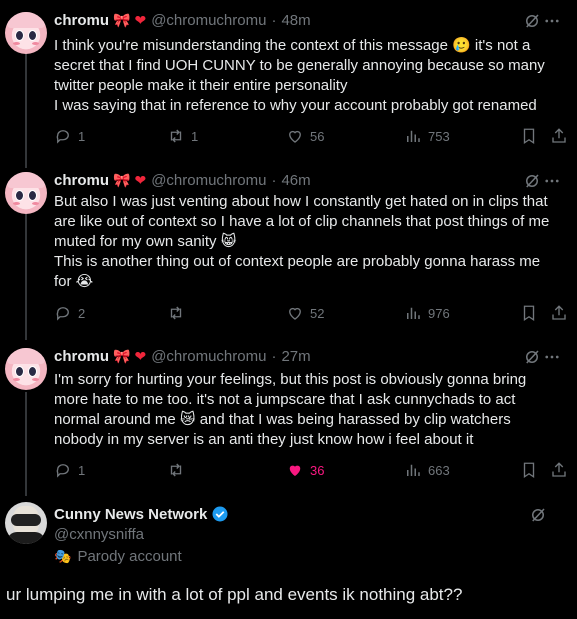 This screenshot has width=577, height=619. I want to click on author-header: Cunny News Network, so click(141, 514).